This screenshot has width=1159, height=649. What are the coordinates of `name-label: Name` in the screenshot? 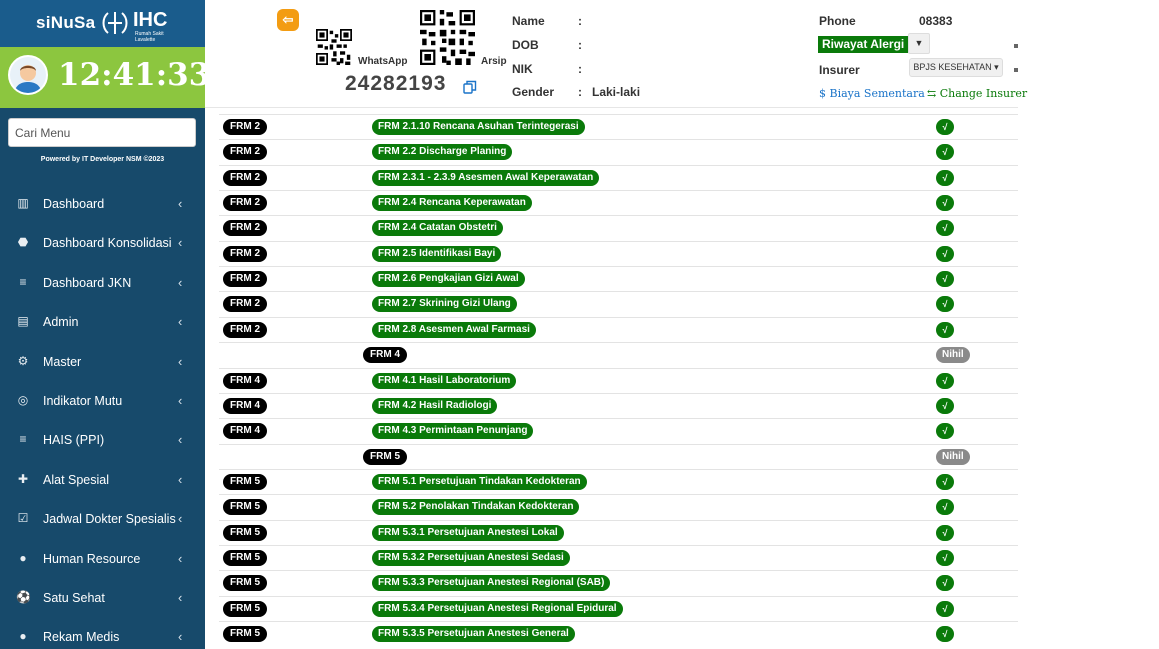 It's located at (528, 21).